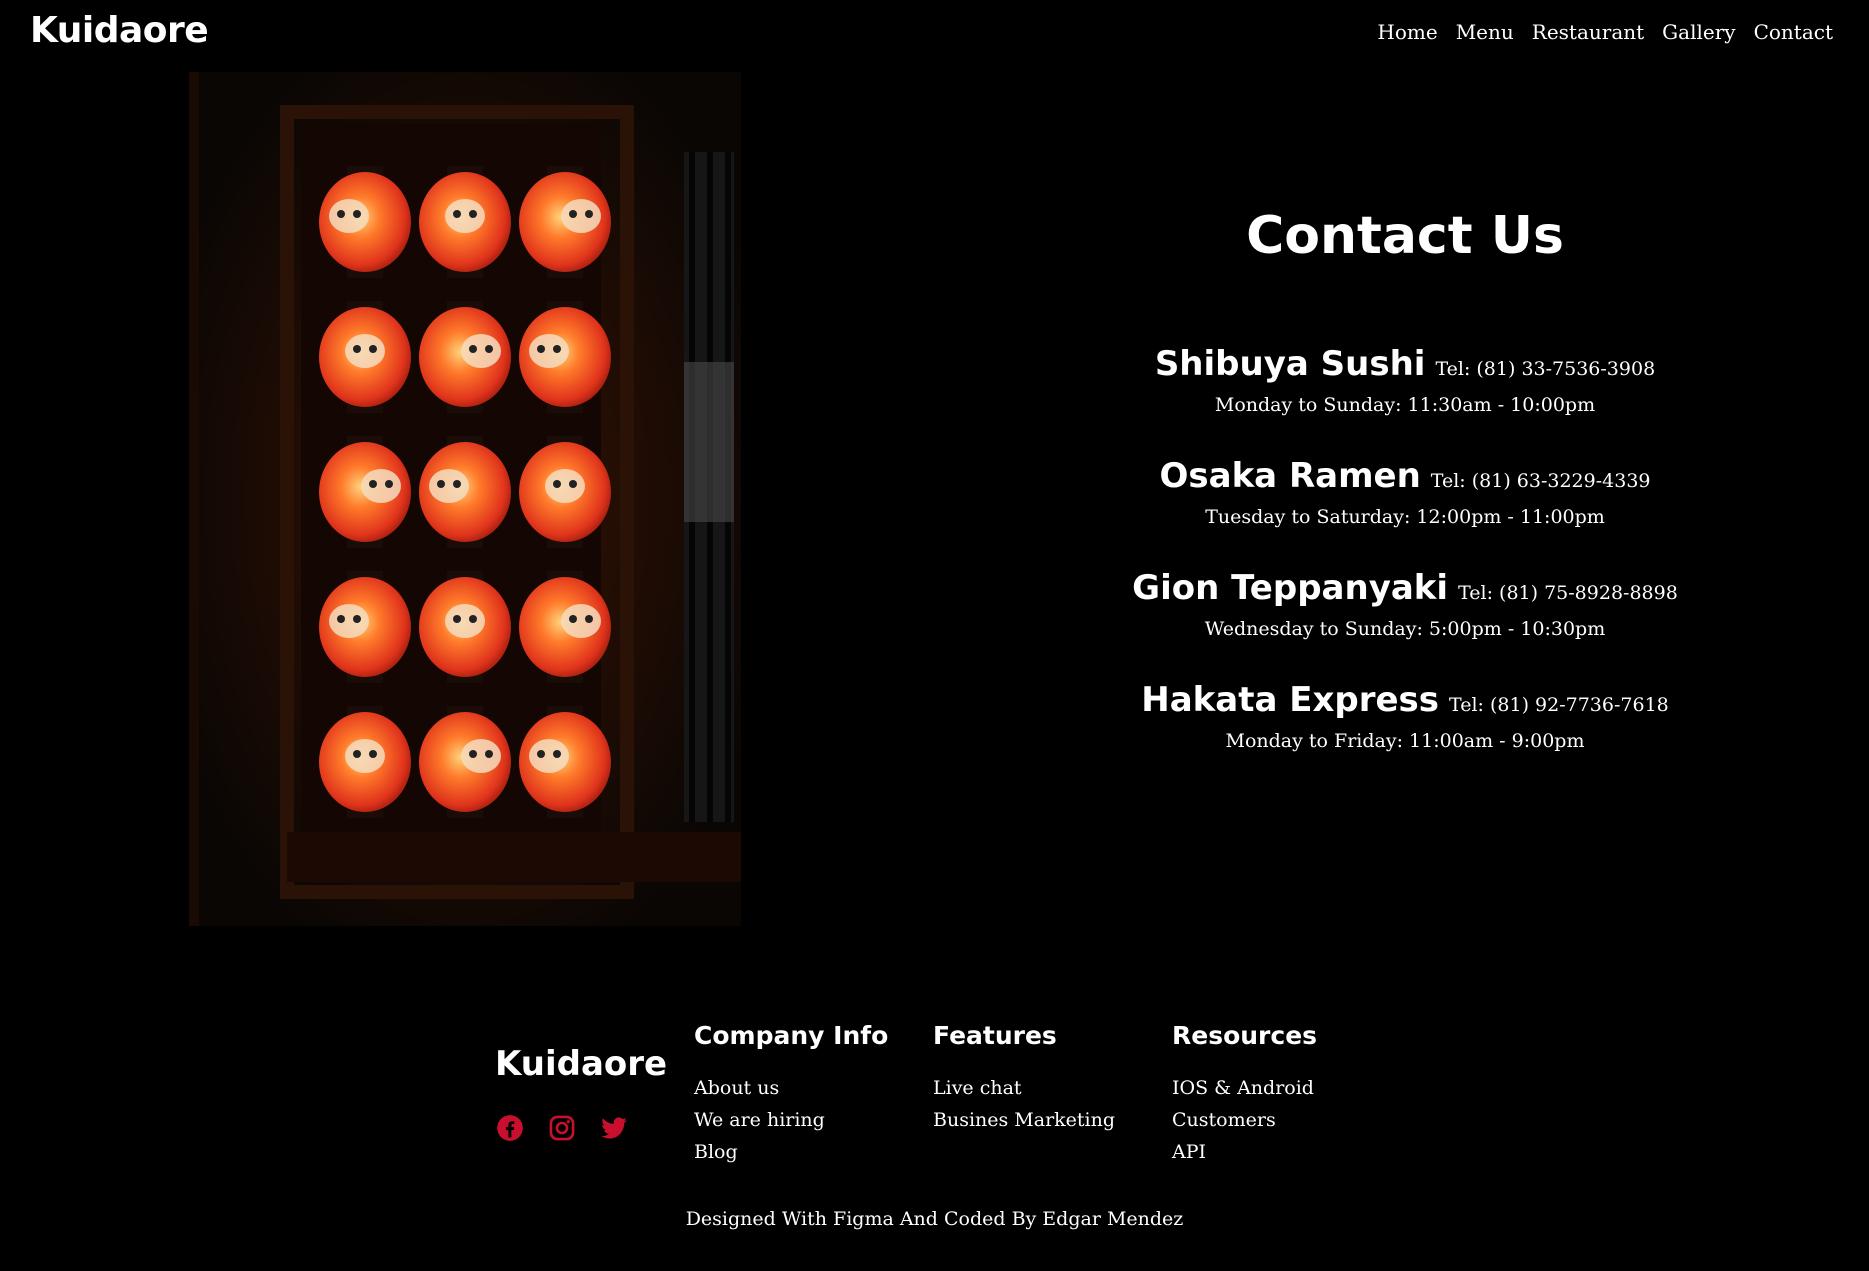 This screenshot has height=1271, width=1869. Describe the element at coordinates (510, 1128) in the screenshot. I see `facebook-icon` at that location.